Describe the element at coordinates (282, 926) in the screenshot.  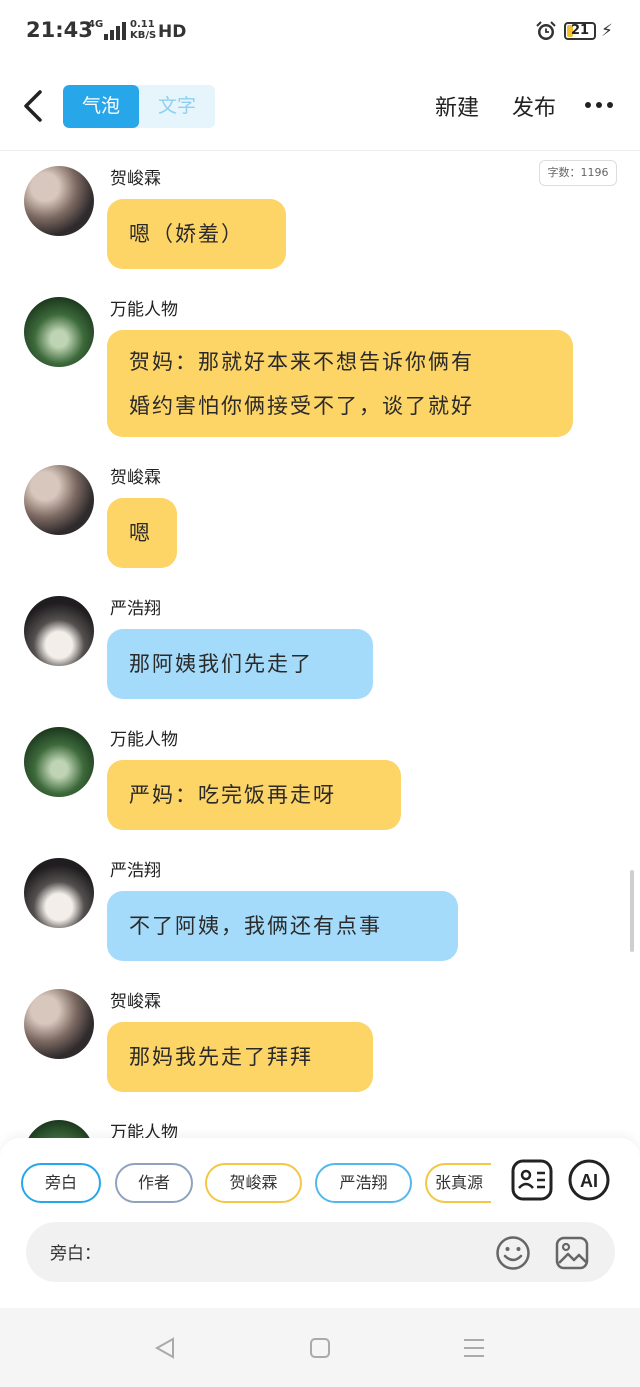
I see `message-bubble: 不了阿姨，我俩还有点事` at that location.